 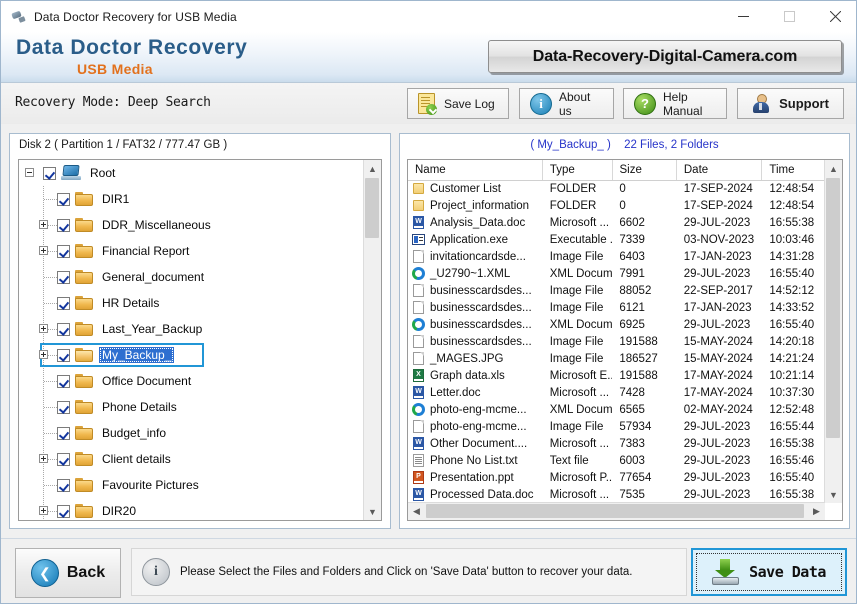 What do you see at coordinates (665, 56) in the screenshot?
I see `website-button: Data-Recovery-Digital-Camera.com` at bounding box center [665, 56].